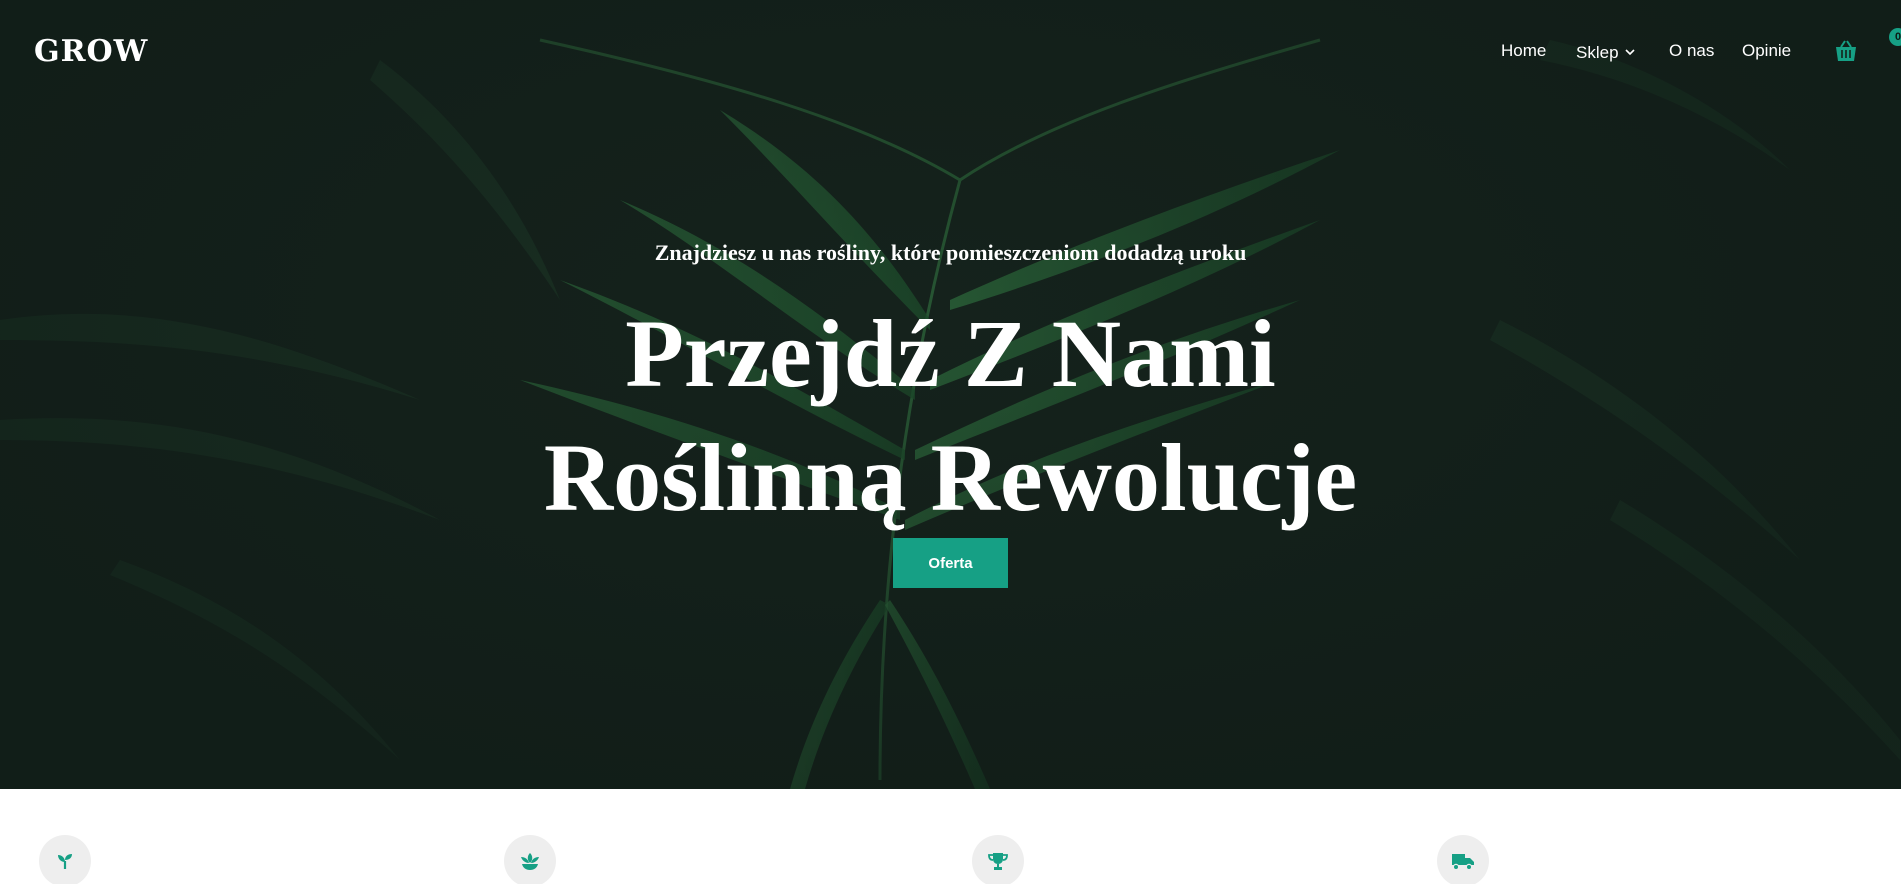  Describe the element at coordinates (950, 563) in the screenshot. I see `offer-button: Oferta` at that location.